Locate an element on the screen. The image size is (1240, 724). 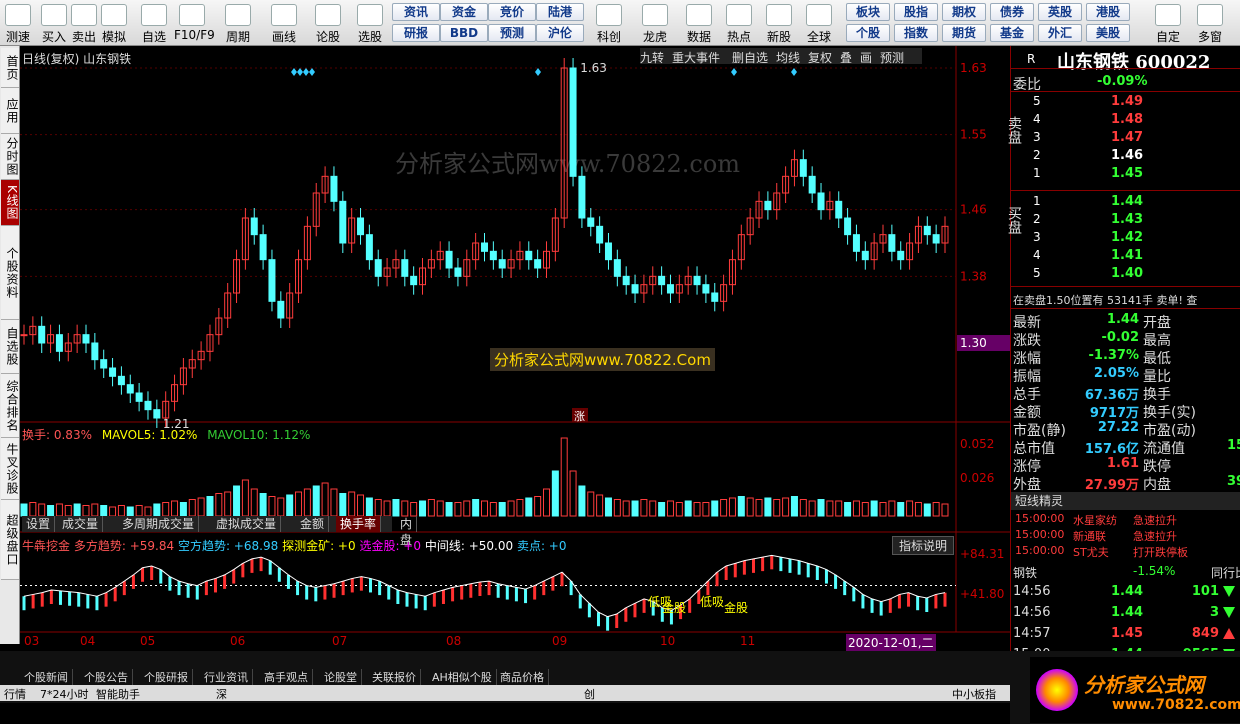
leftnav-item-4: 个股资料 is located at coordinates (10, 273).